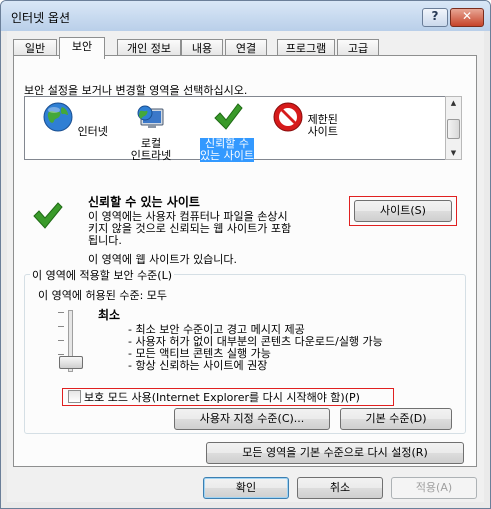  I want to click on globe-icon, so click(58, 117).